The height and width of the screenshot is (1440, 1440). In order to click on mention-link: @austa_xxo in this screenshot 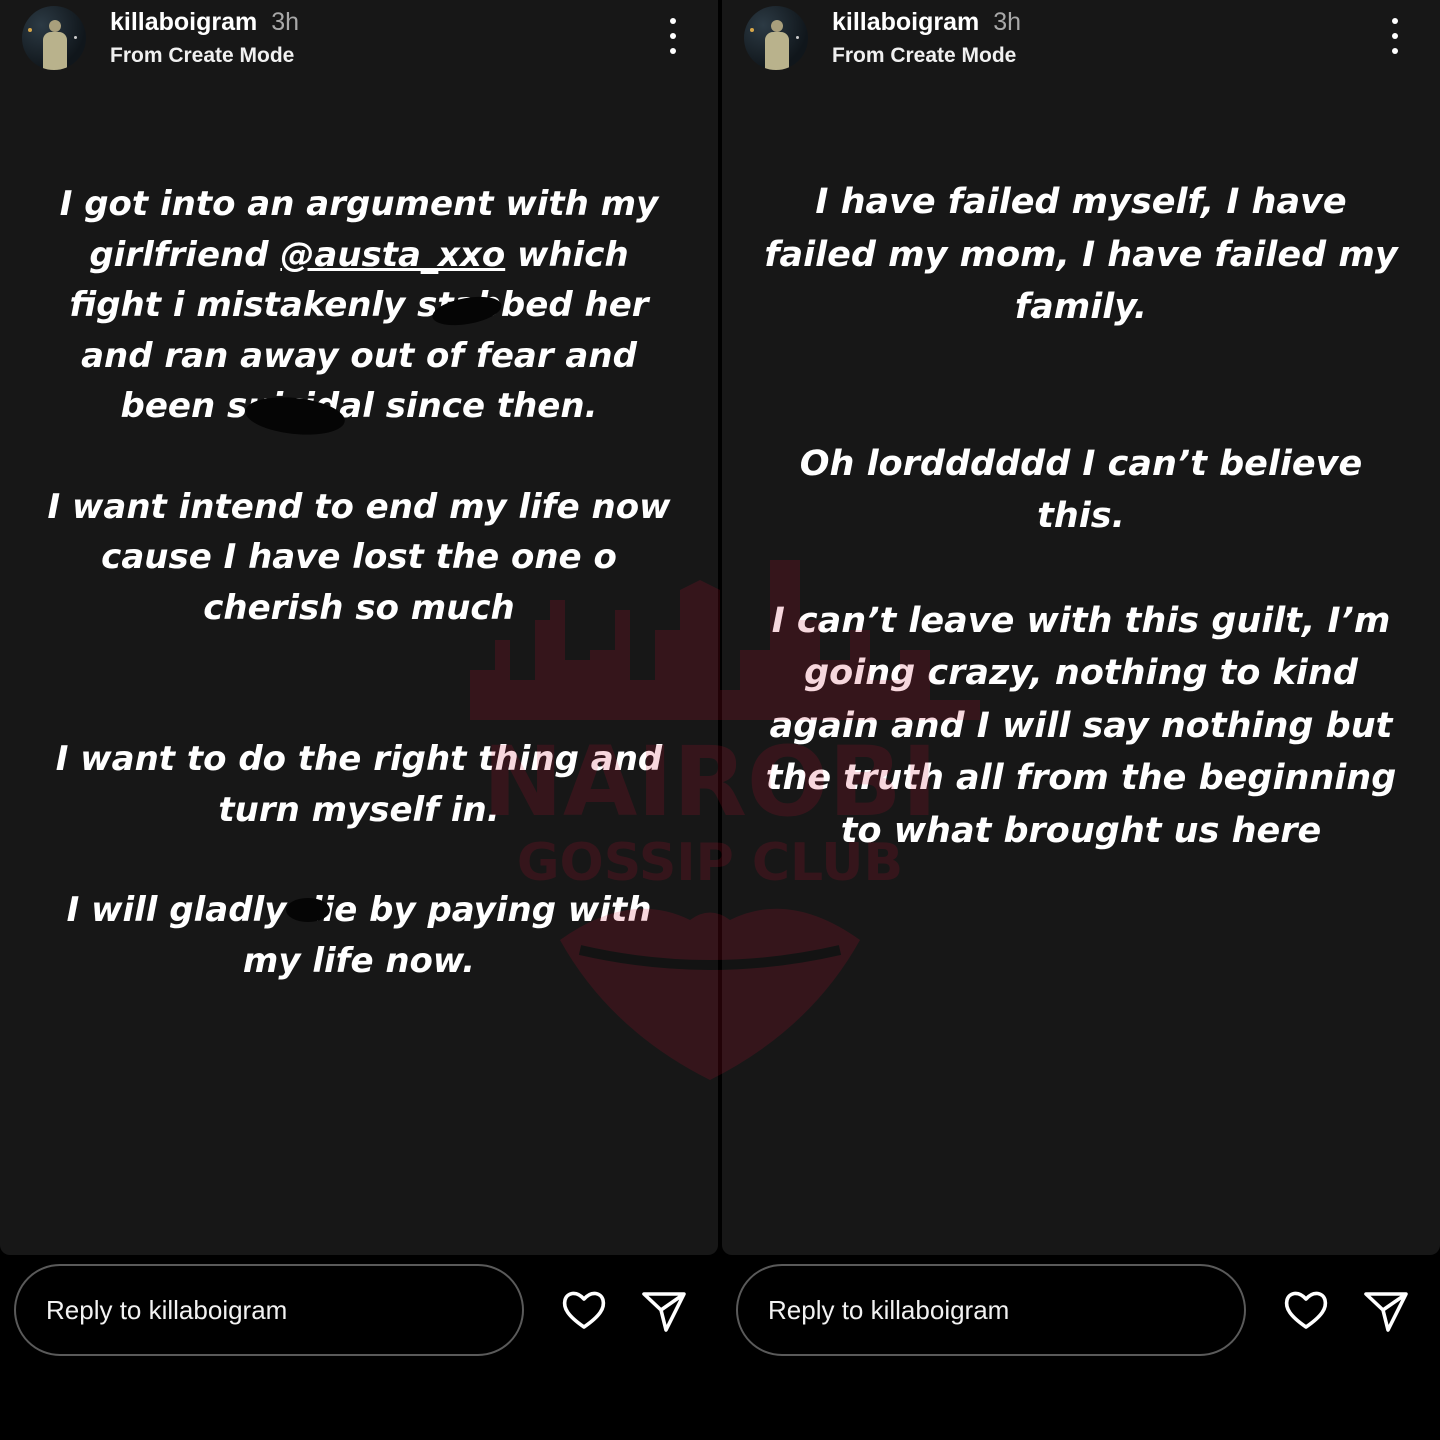, I will do `click(392, 255)`.